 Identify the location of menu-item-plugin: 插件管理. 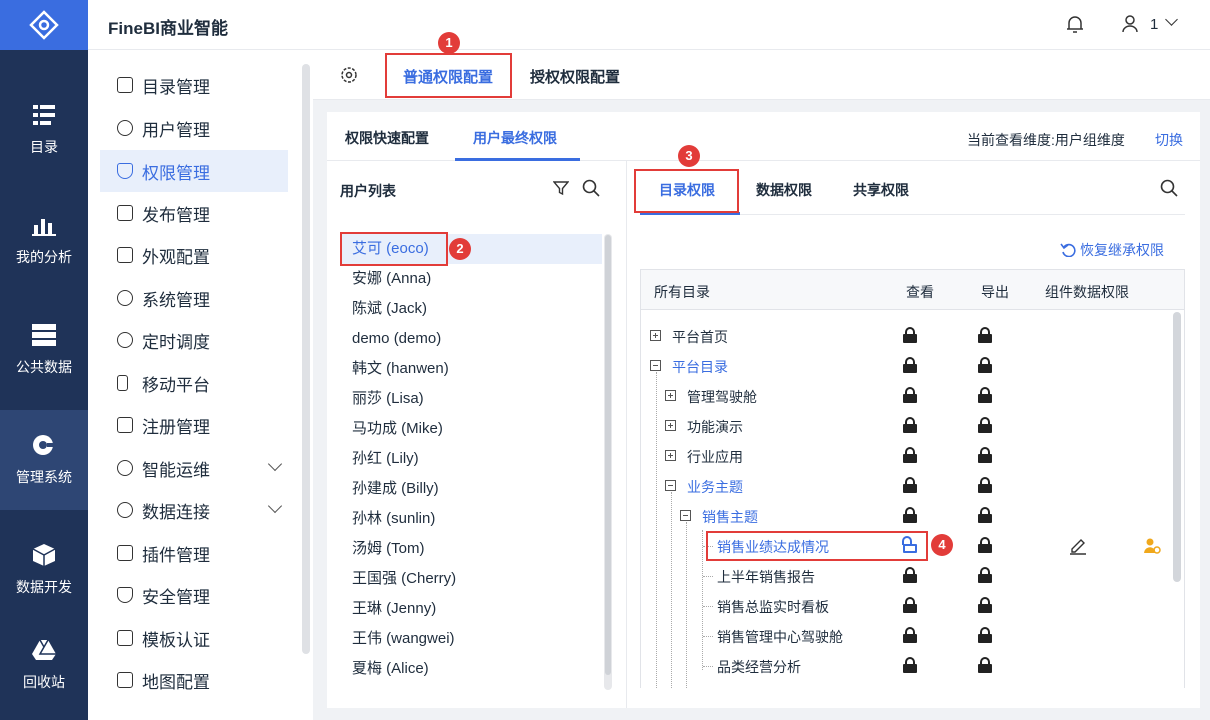
(194, 553).